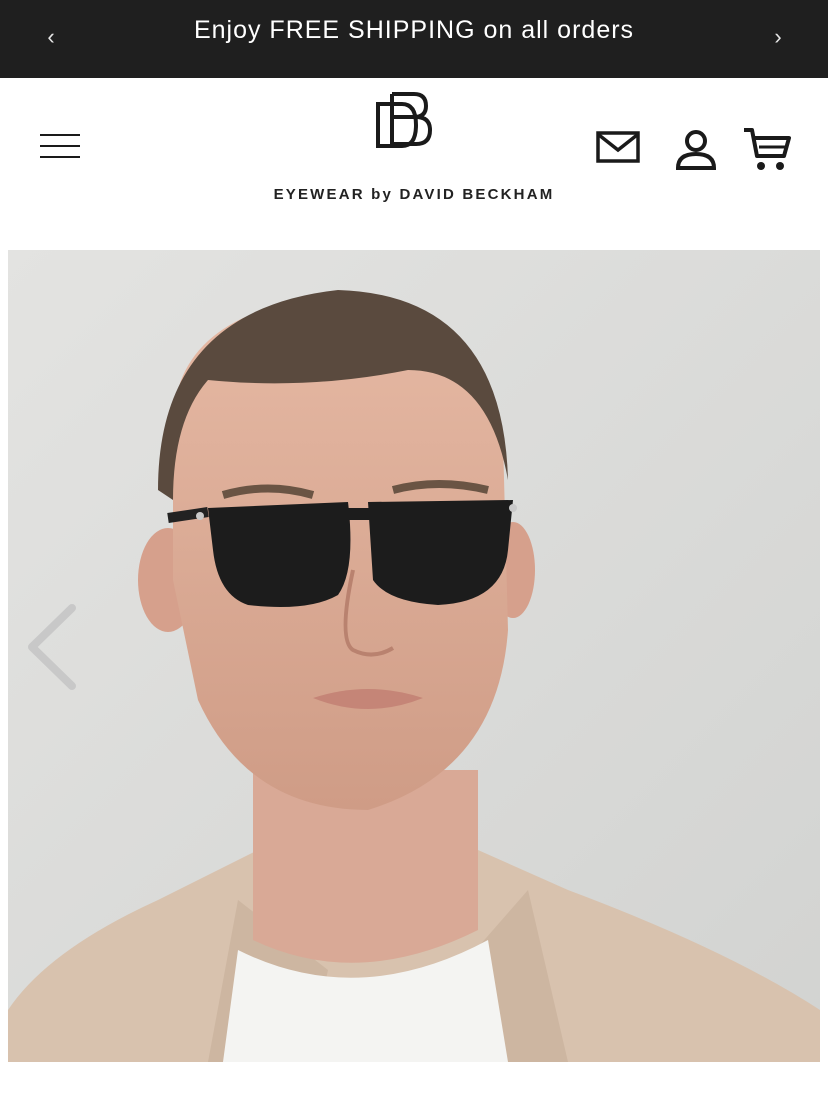  Describe the element at coordinates (696, 150) in the screenshot. I see `account-icon` at that location.